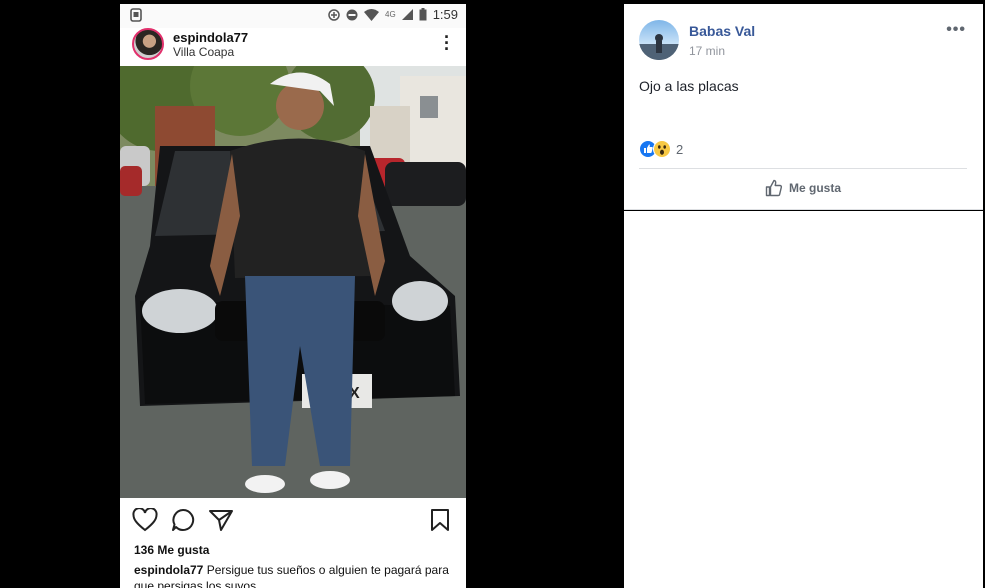  I want to click on bookmark-icon, so click(440, 520).